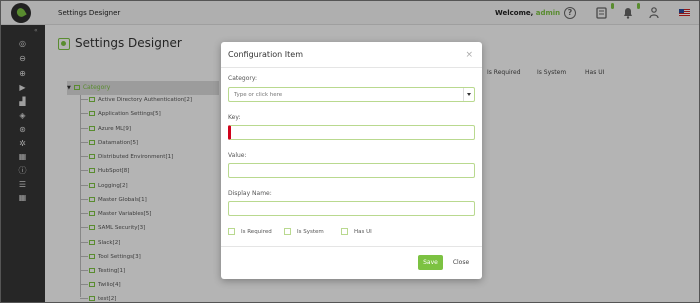  Describe the element at coordinates (310, 232) in the screenshot. I see `is-system-label: Is System` at that location.